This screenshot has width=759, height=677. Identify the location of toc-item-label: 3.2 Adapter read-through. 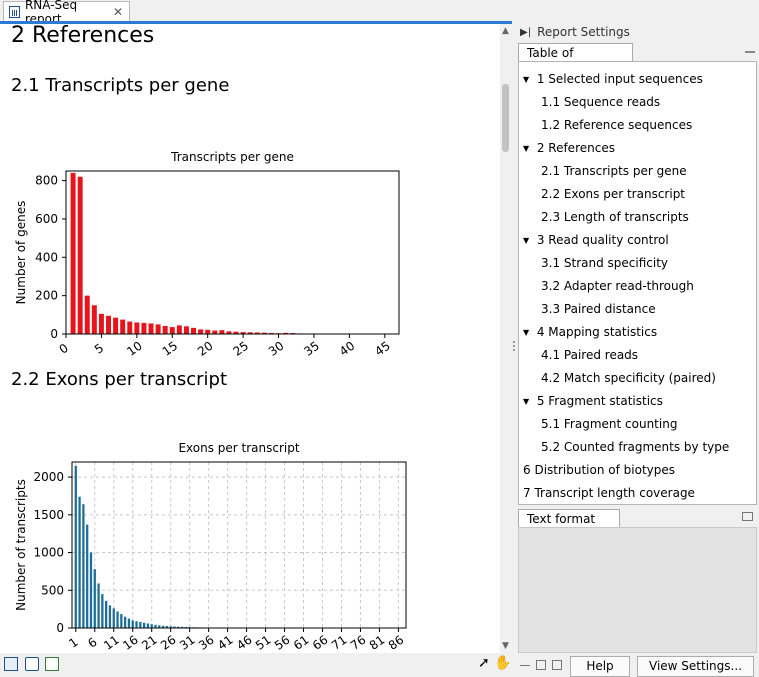
(617, 286).